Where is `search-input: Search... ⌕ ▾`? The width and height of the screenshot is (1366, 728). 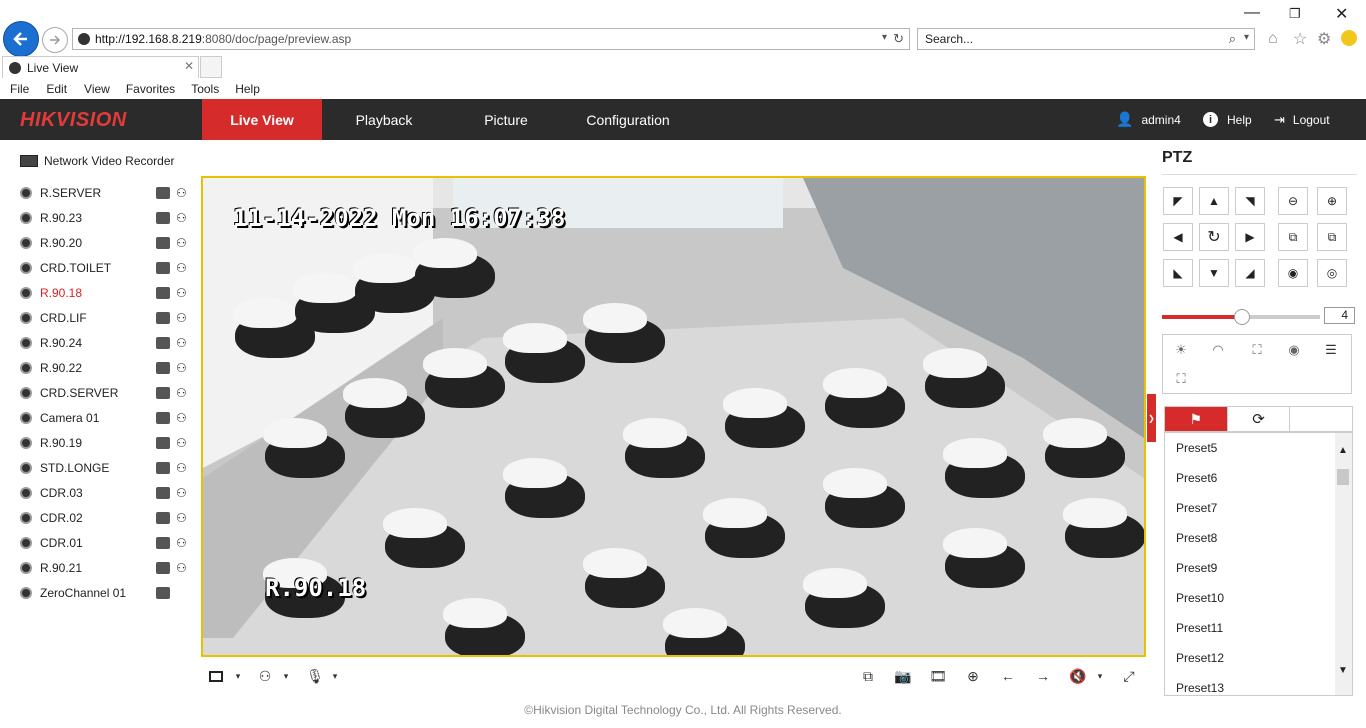
search-input: Search... ⌕ ▾ is located at coordinates (1086, 39).